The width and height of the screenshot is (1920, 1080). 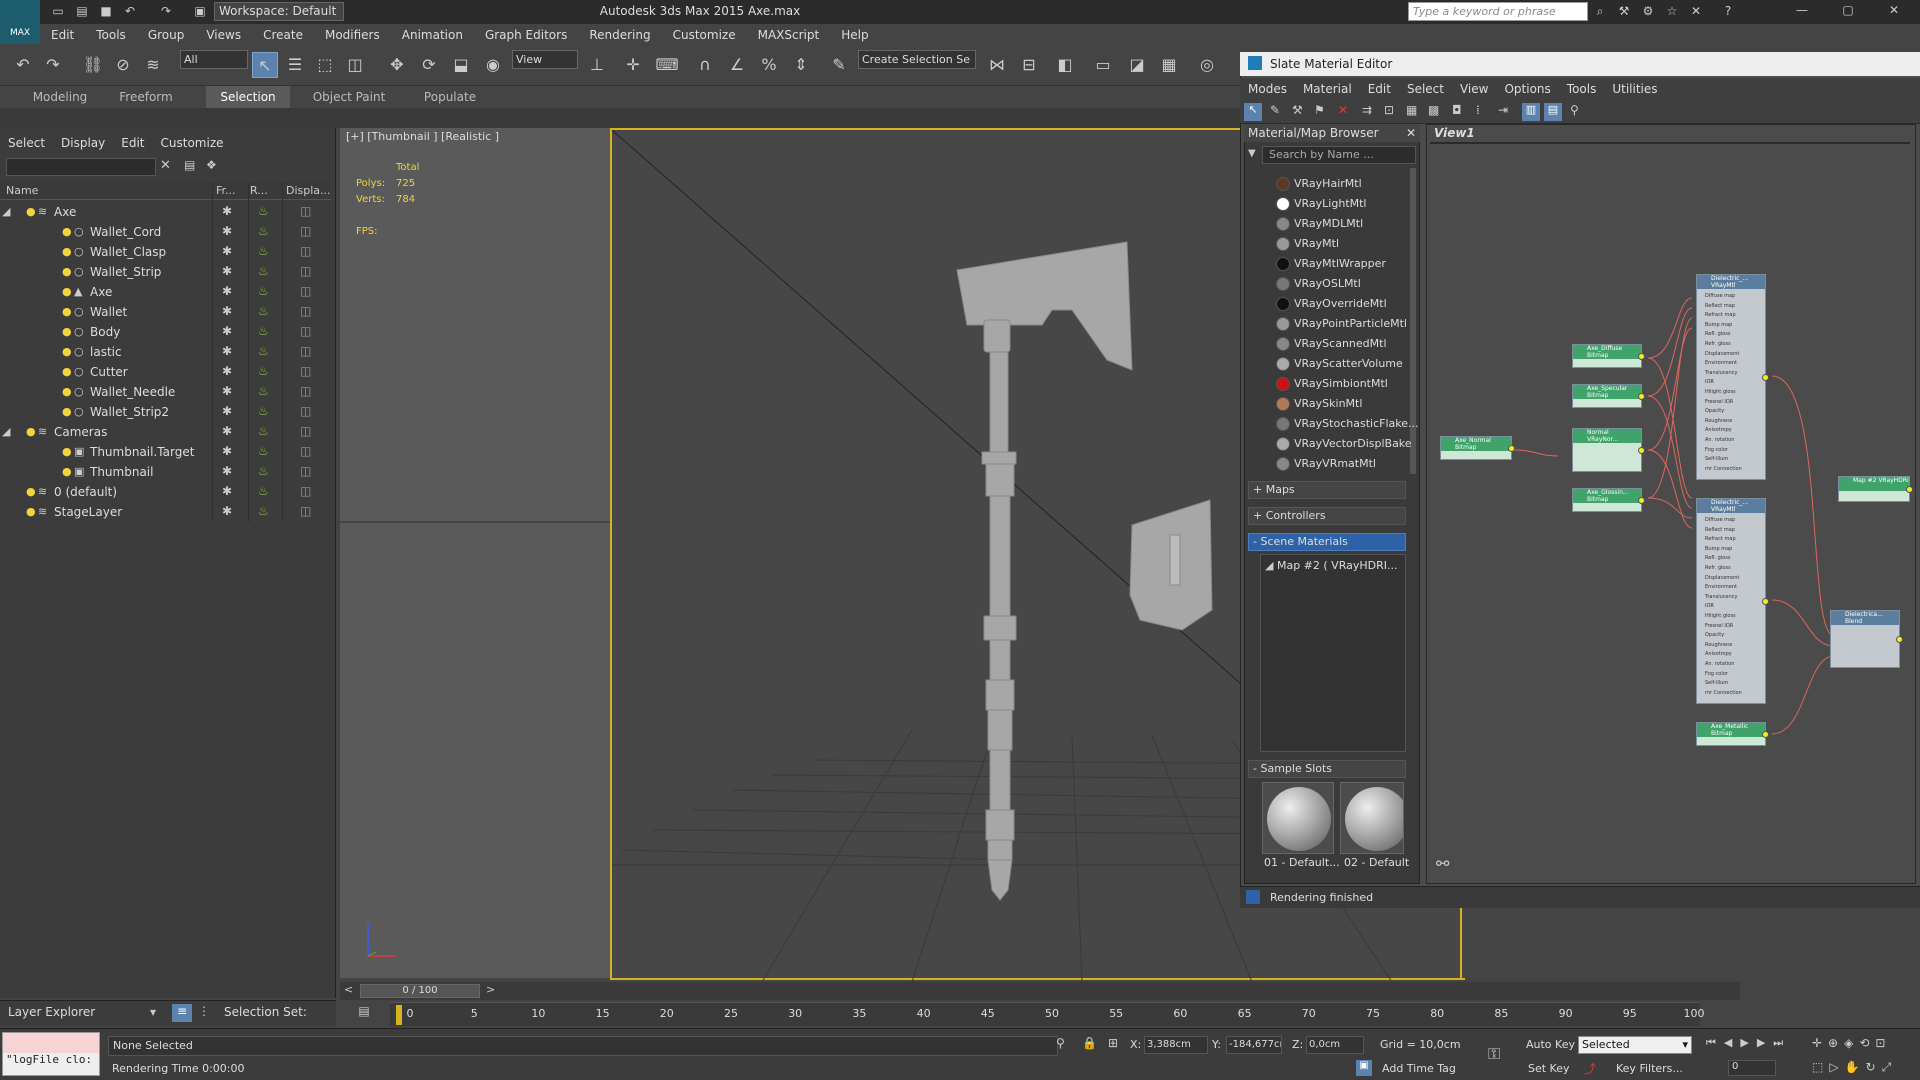 I want to click on slate-menu-select: Select, so click(x=1425, y=89).